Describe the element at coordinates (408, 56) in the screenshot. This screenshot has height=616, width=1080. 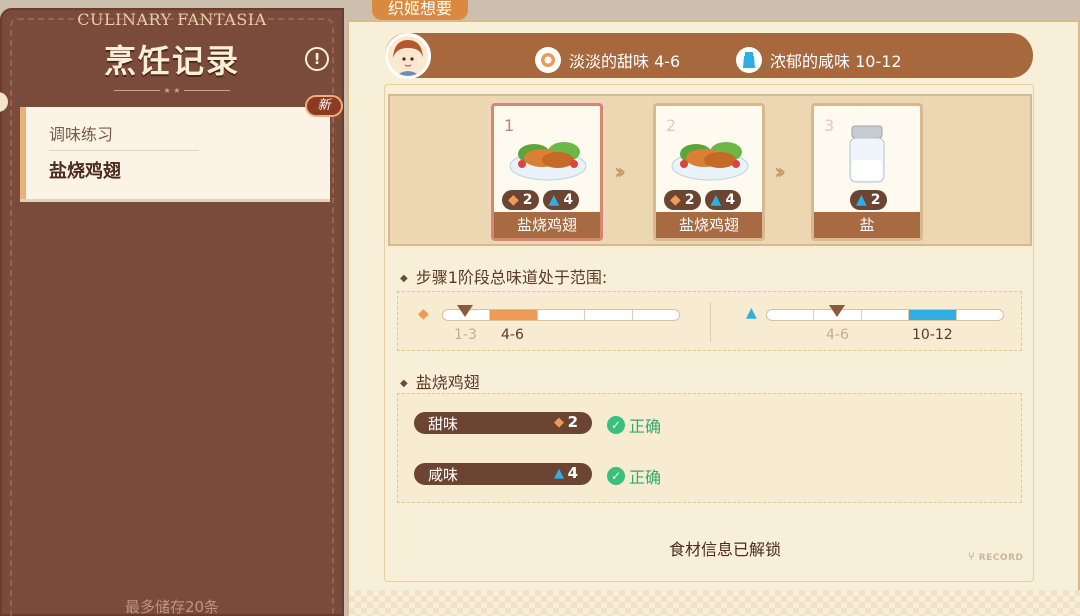
I see `character-avatar` at that location.